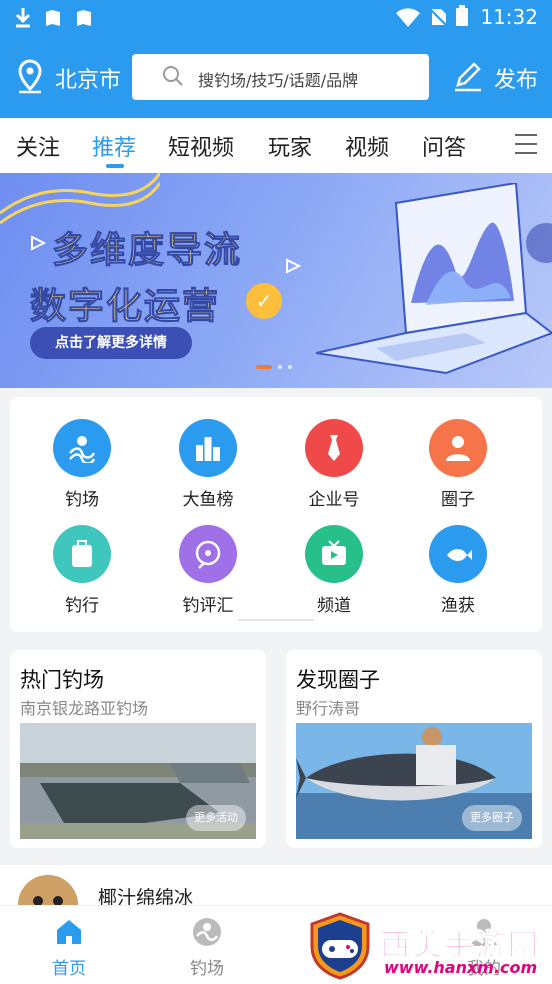 This screenshot has width=552, height=984. I want to click on tab-short-video: 短视频, so click(201, 146).